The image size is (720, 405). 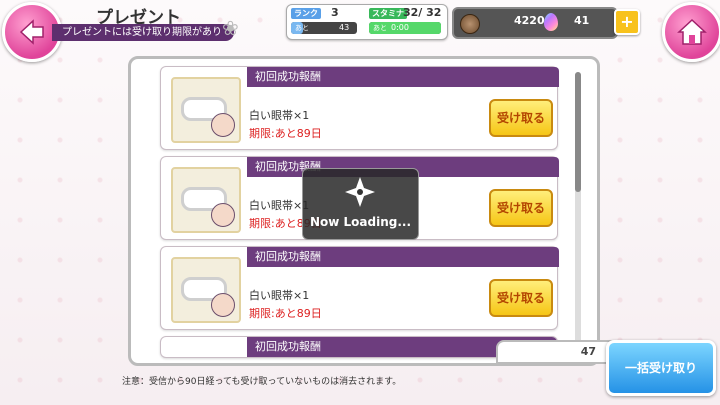 I want to click on gem-icon, so click(x=551, y=22).